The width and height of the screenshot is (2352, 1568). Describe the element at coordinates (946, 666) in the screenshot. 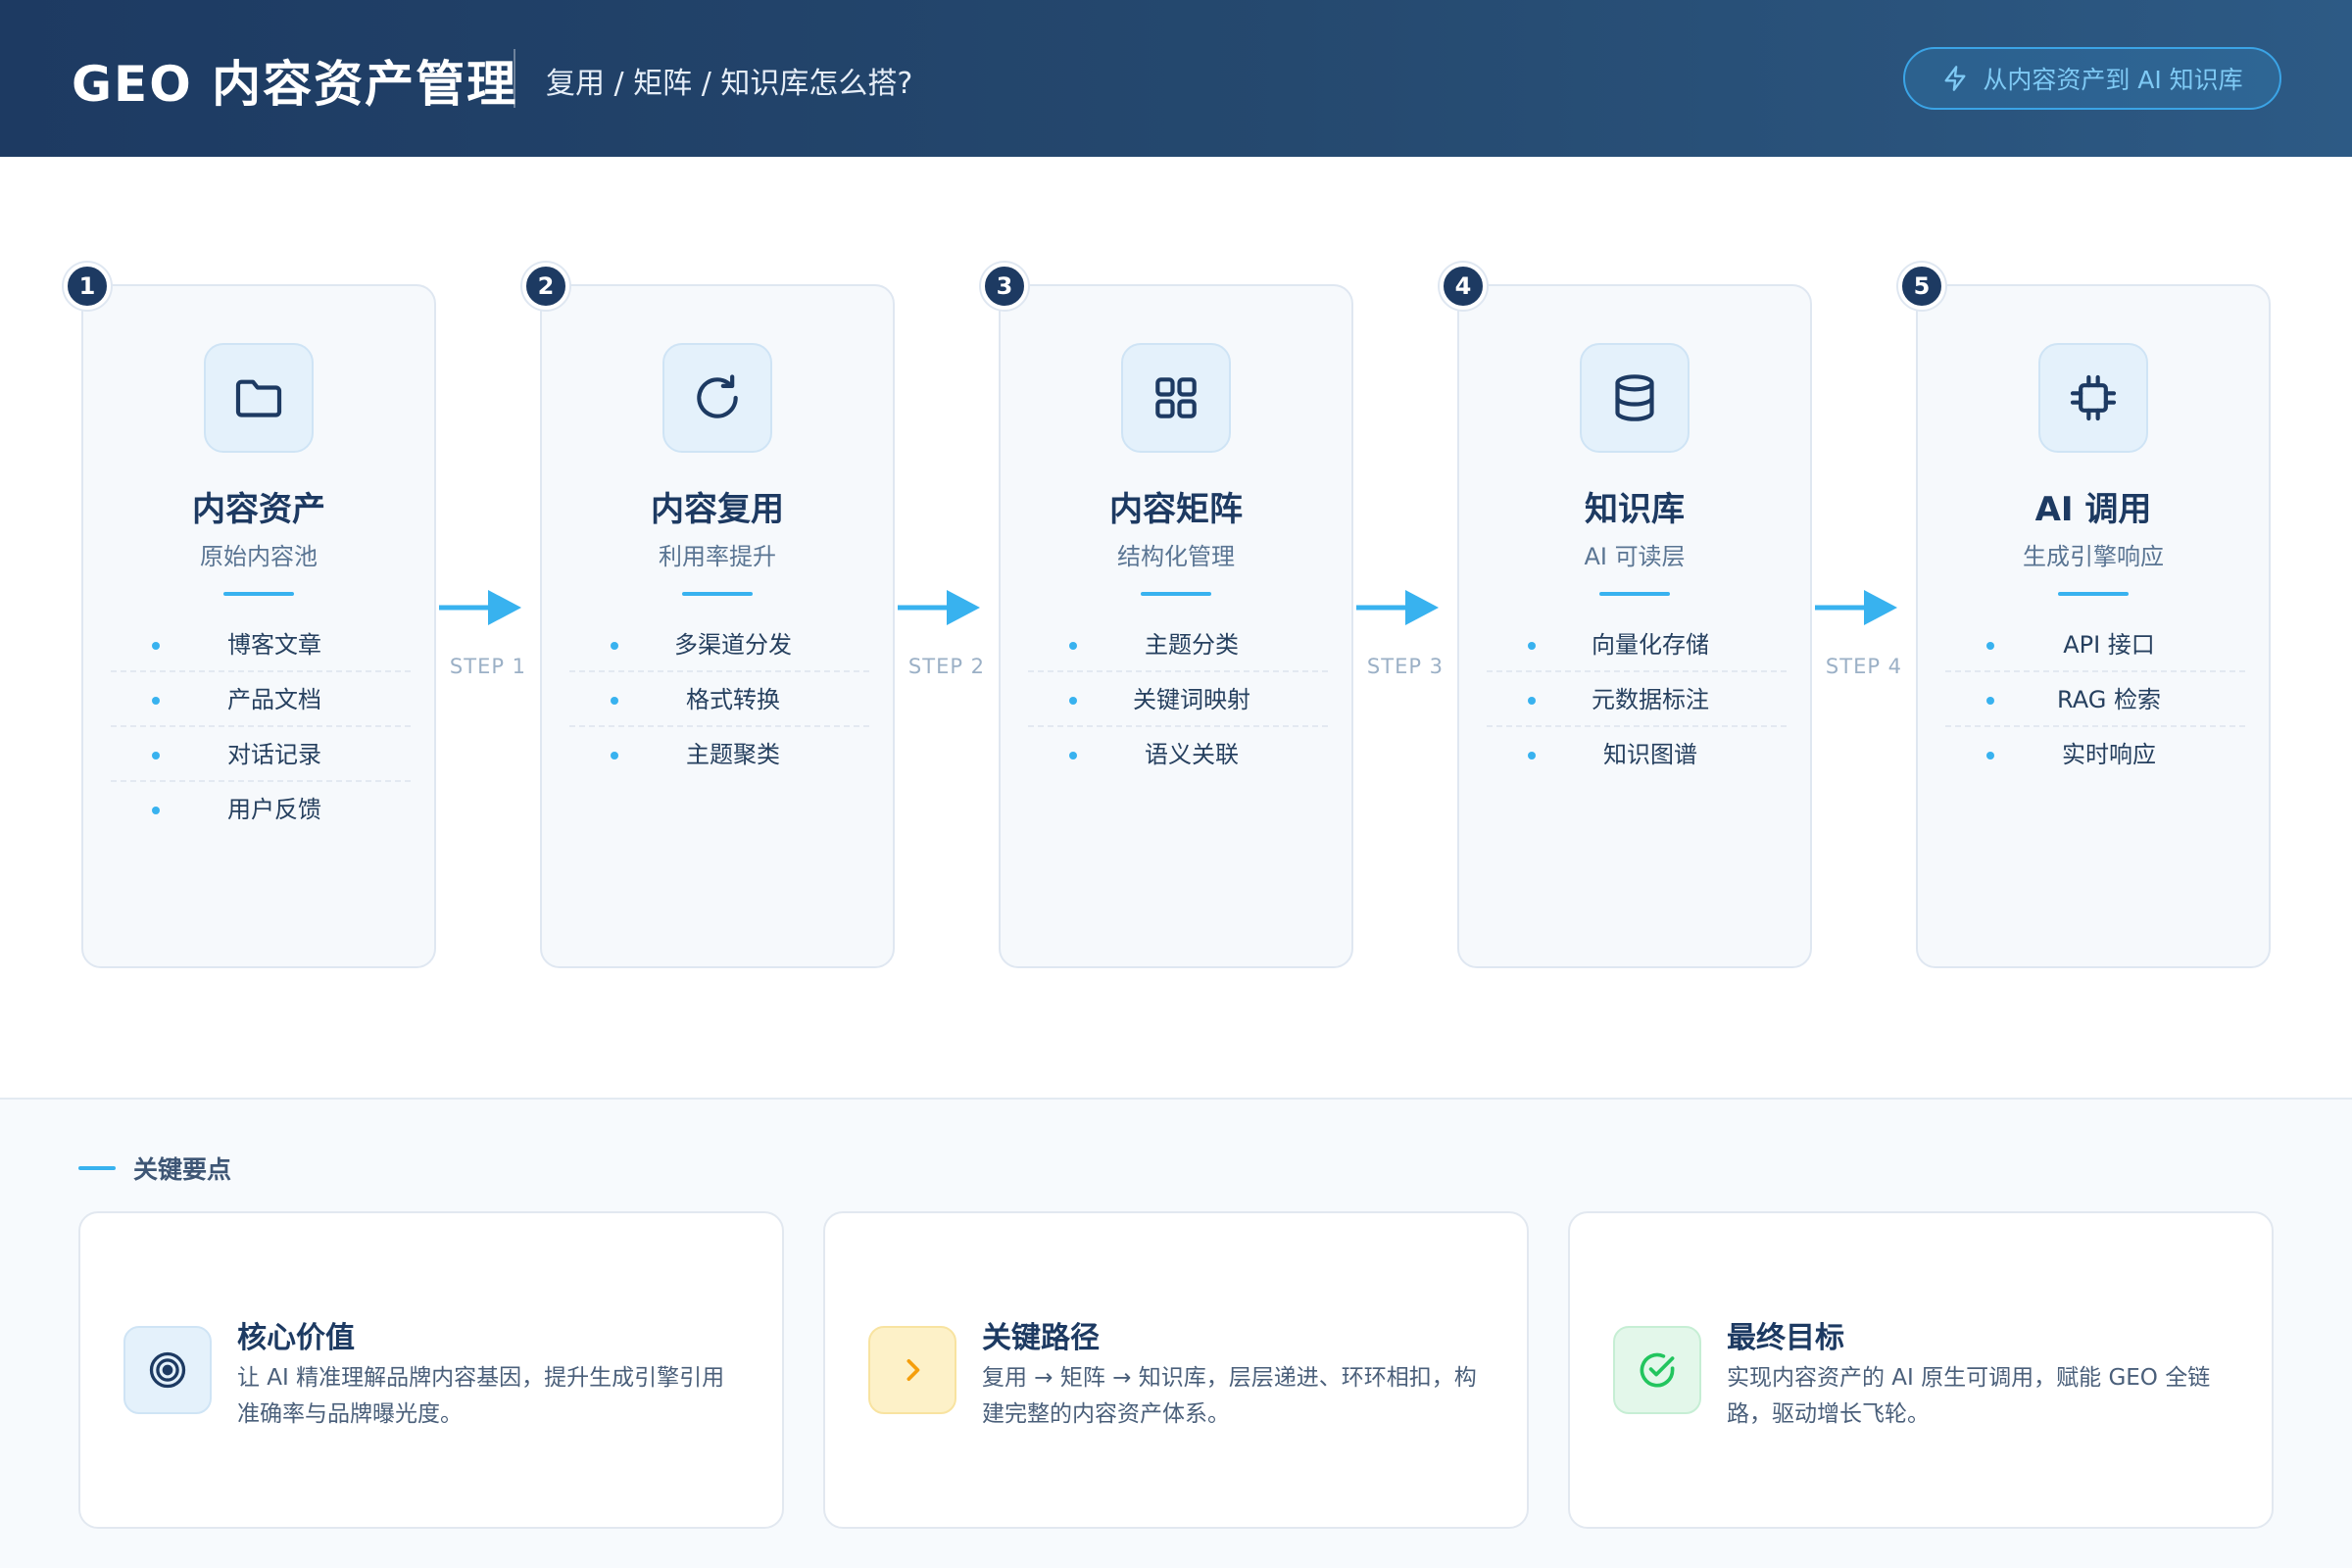

I see `step-connector-label: STEP 2` at that location.